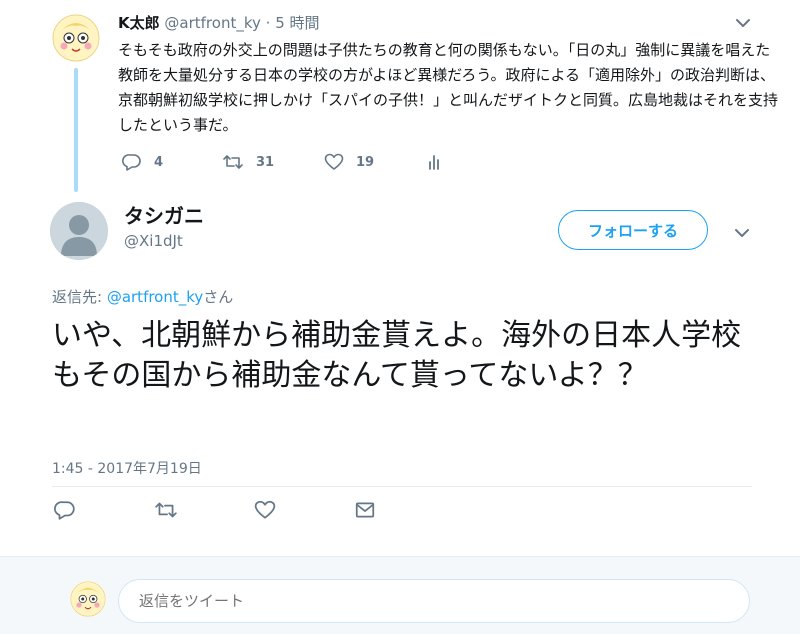 The image size is (800, 634). I want to click on divider, so click(402, 486).